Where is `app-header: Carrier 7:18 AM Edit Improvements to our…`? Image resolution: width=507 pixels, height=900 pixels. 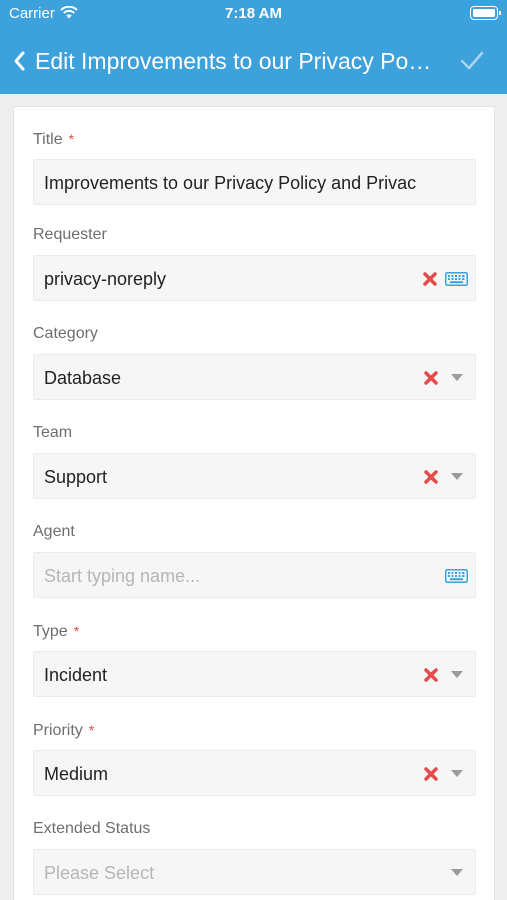 app-header: Carrier 7:18 AM Edit Improvements to our… is located at coordinates (253, 47).